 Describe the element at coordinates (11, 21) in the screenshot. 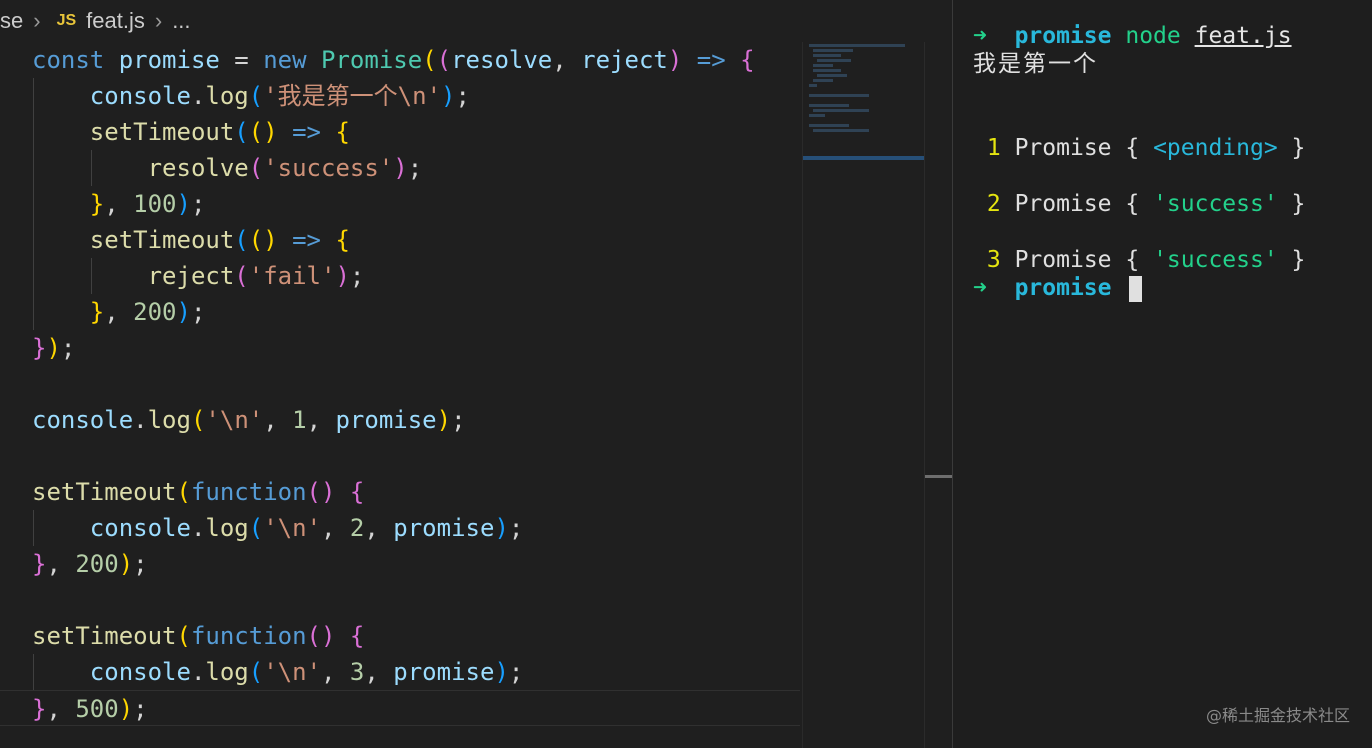

I see `breadcrumb-folder: se` at that location.